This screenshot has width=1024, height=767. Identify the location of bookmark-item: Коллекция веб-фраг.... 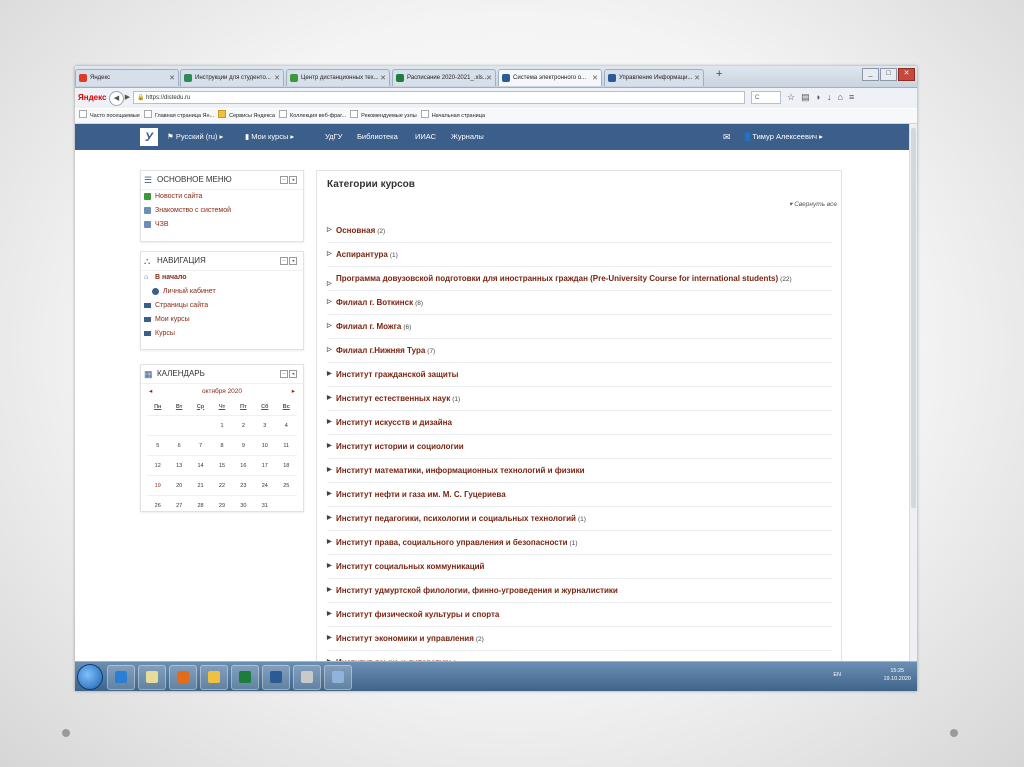
(312, 116).